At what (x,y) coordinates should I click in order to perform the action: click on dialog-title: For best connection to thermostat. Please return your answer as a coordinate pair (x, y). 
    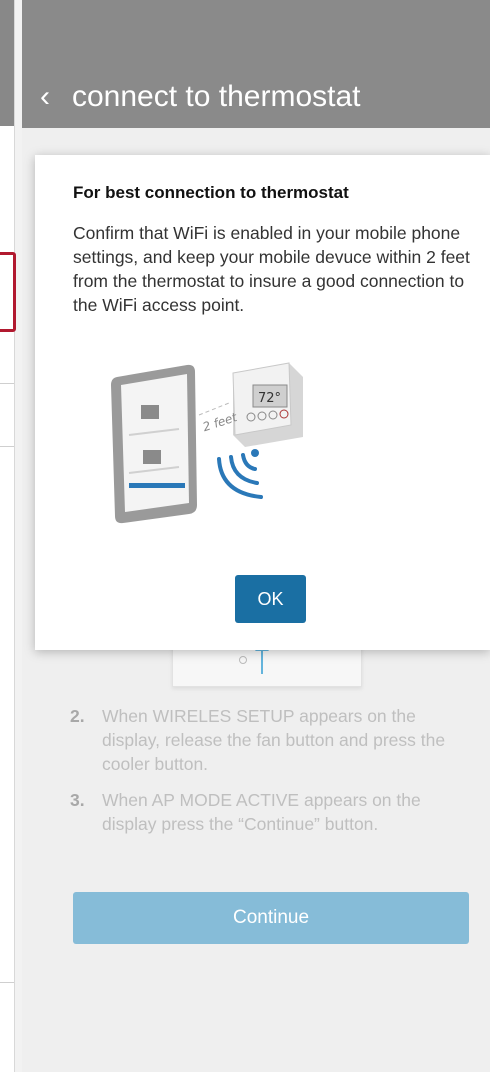
    Looking at the image, I should click on (211, 192).